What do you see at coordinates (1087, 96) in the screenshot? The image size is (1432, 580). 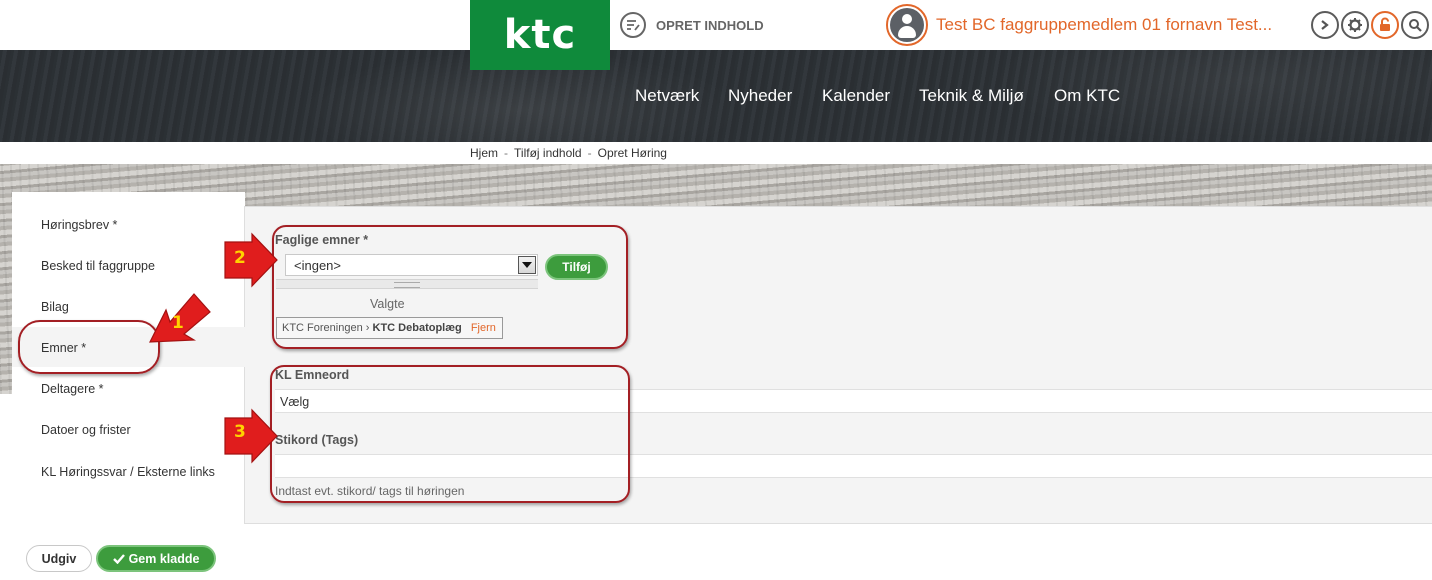 I see `nav-item-om-ktc: Om KTC` at bounding box center [1087, 96].